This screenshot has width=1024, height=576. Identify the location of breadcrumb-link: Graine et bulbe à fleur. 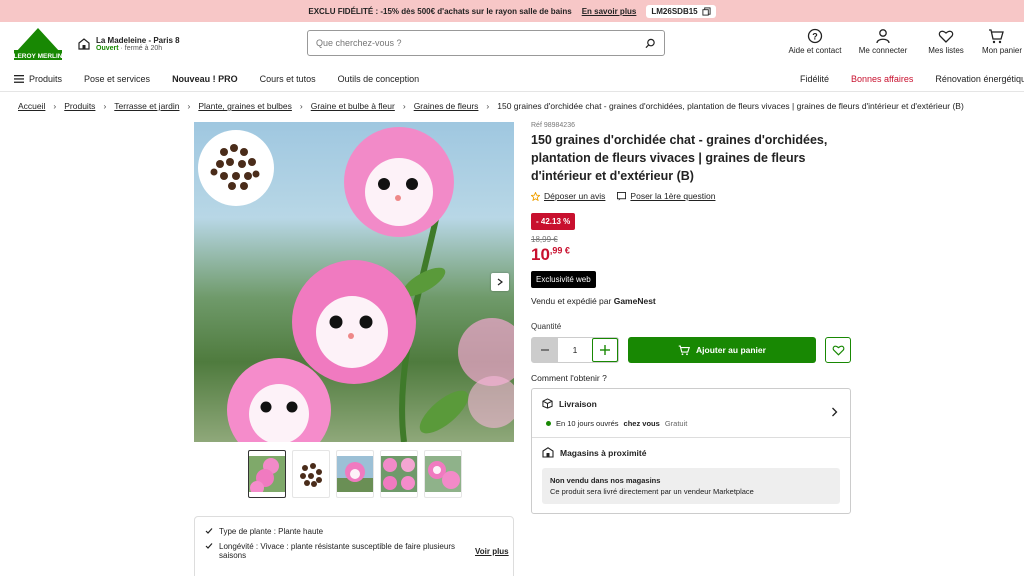
(353, 106).